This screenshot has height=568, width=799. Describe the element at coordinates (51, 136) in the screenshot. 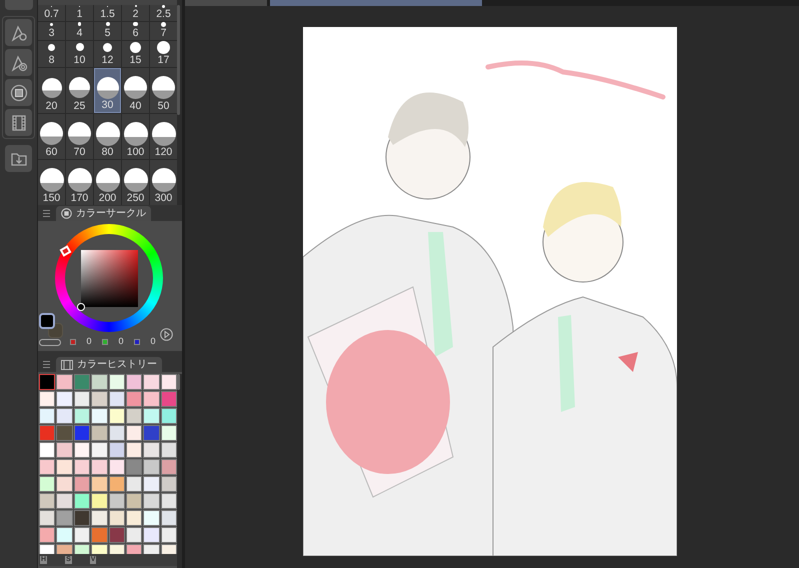

I see `brush-size-cell: 60` at that location.